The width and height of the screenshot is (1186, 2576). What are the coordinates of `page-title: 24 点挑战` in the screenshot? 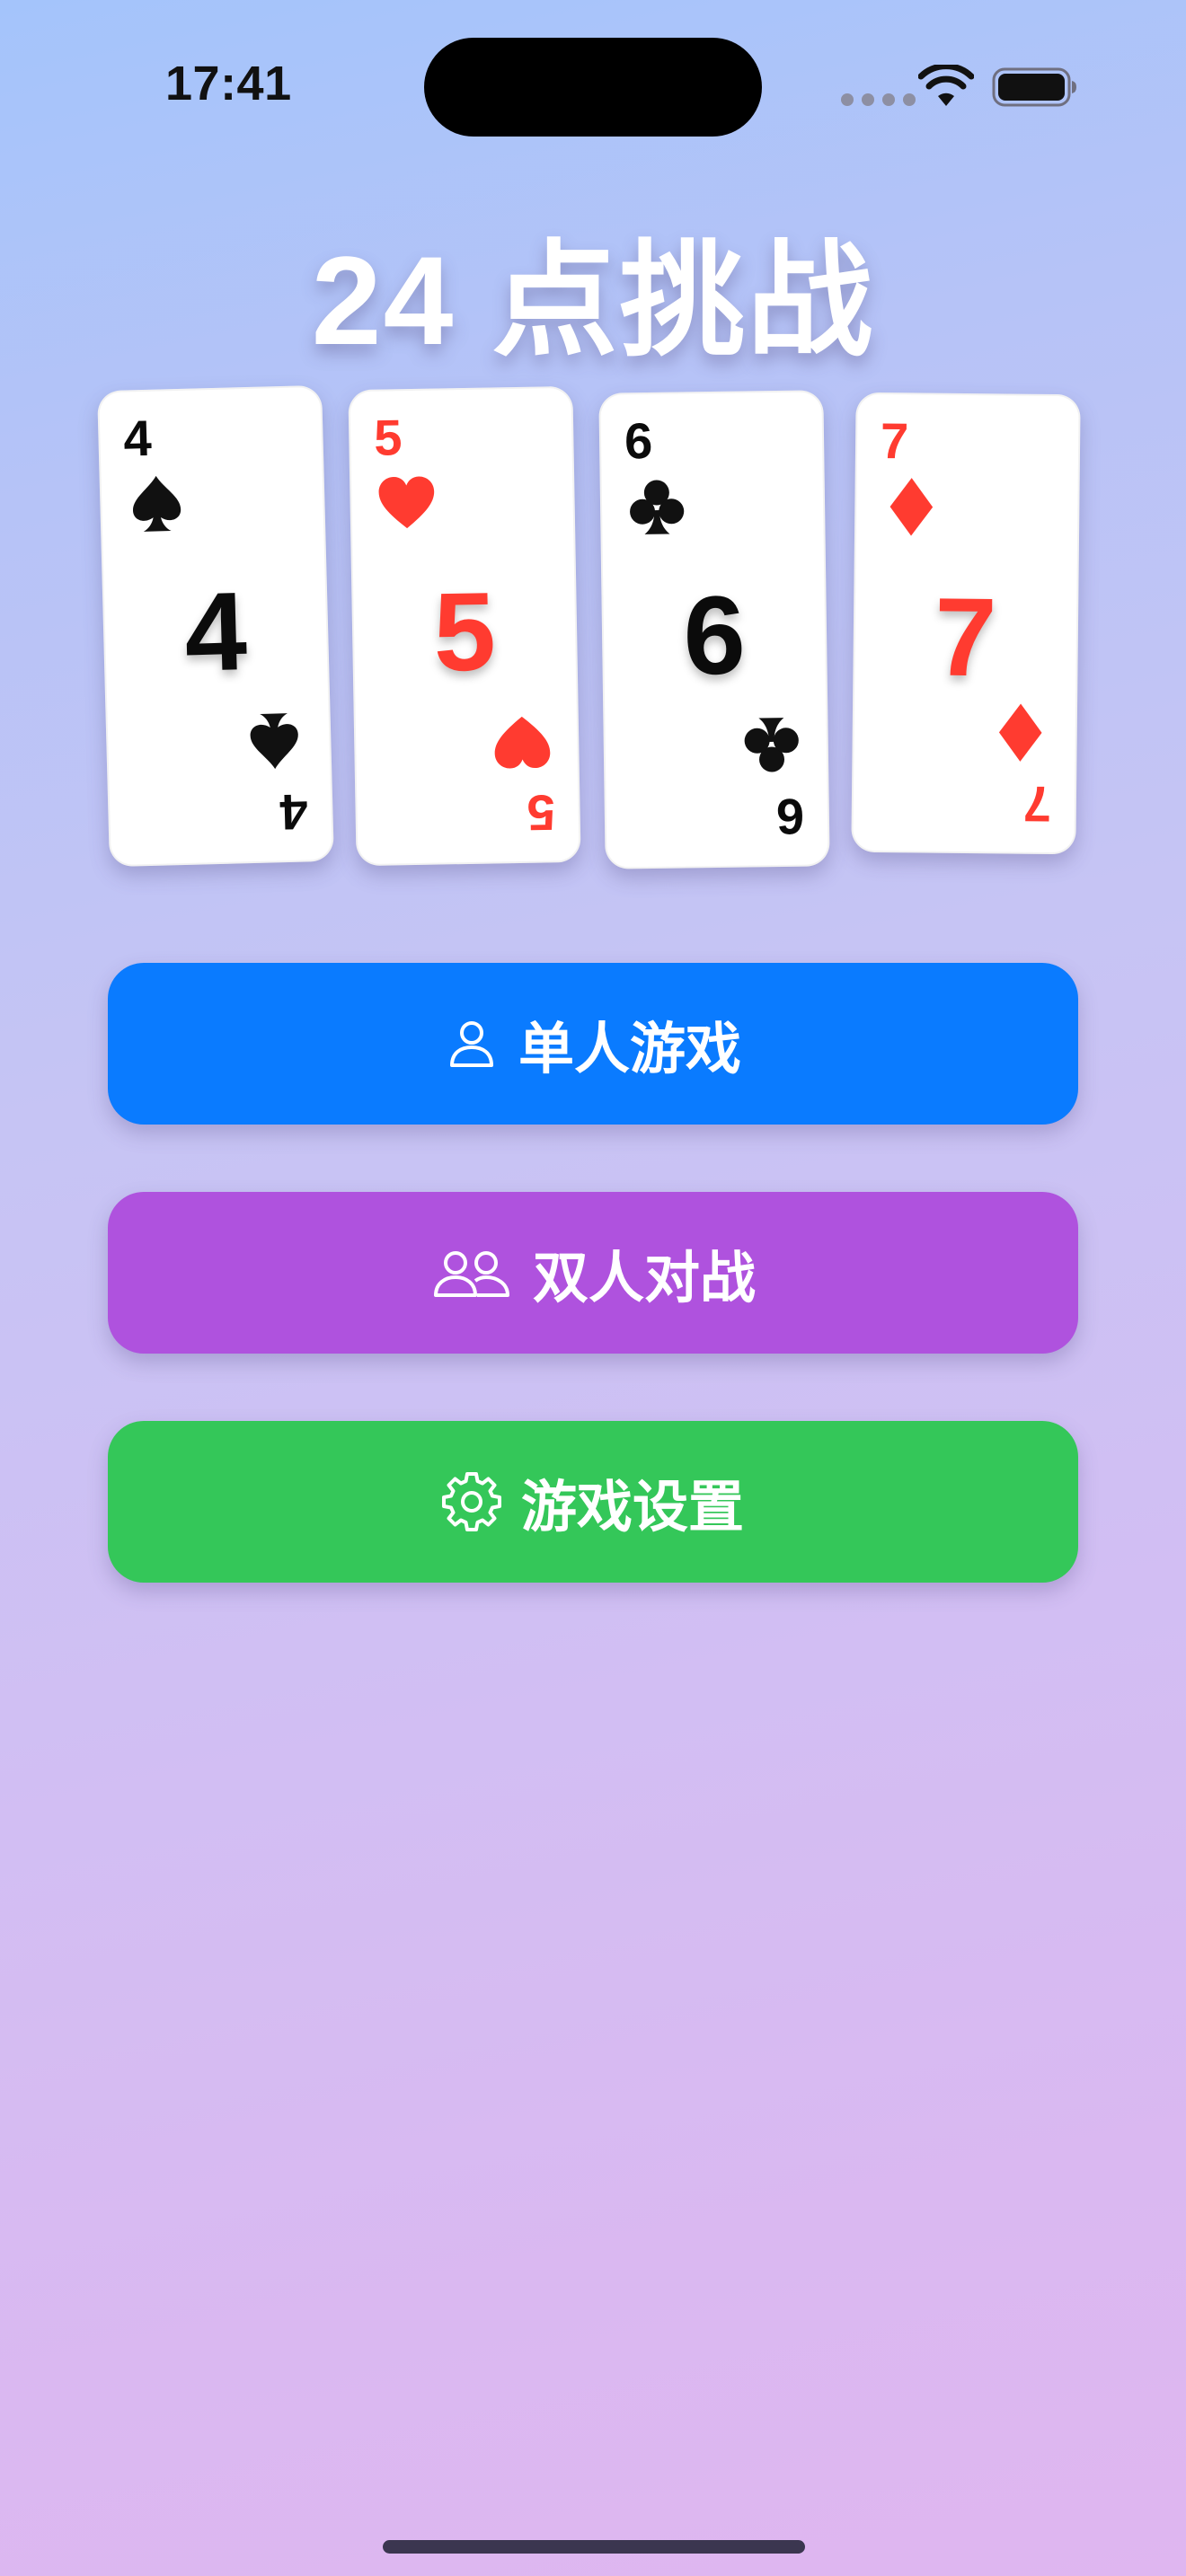 It's located at (593, 300).